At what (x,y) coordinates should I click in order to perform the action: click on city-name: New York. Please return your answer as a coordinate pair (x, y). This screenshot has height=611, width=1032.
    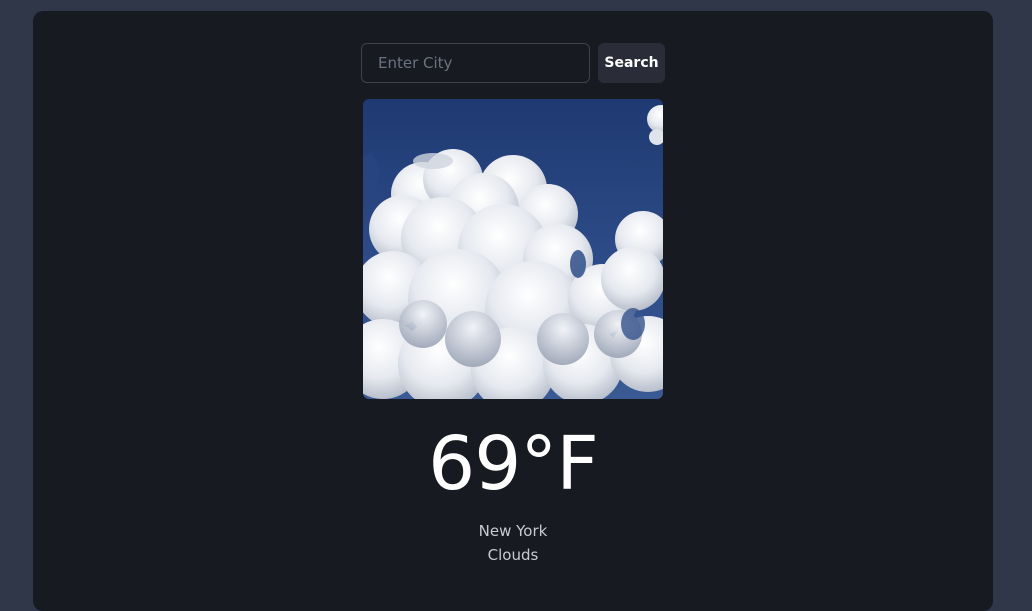
    Looking at the image, I should click on (513, 531).